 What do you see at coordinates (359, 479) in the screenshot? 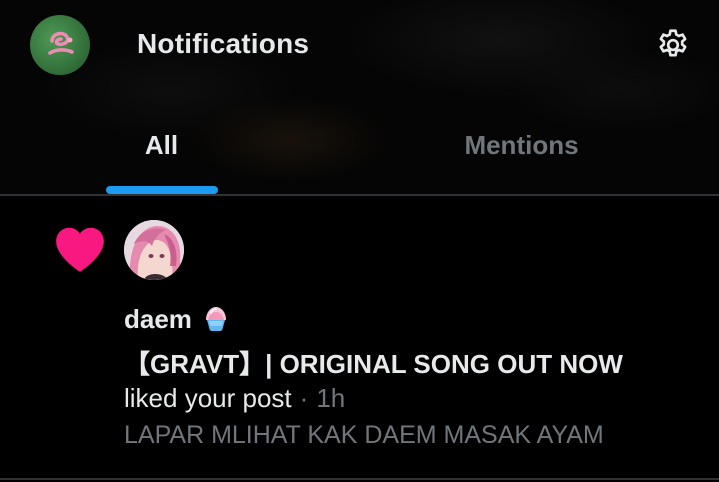
I see `list-divider` at bounding box center [359, 479].